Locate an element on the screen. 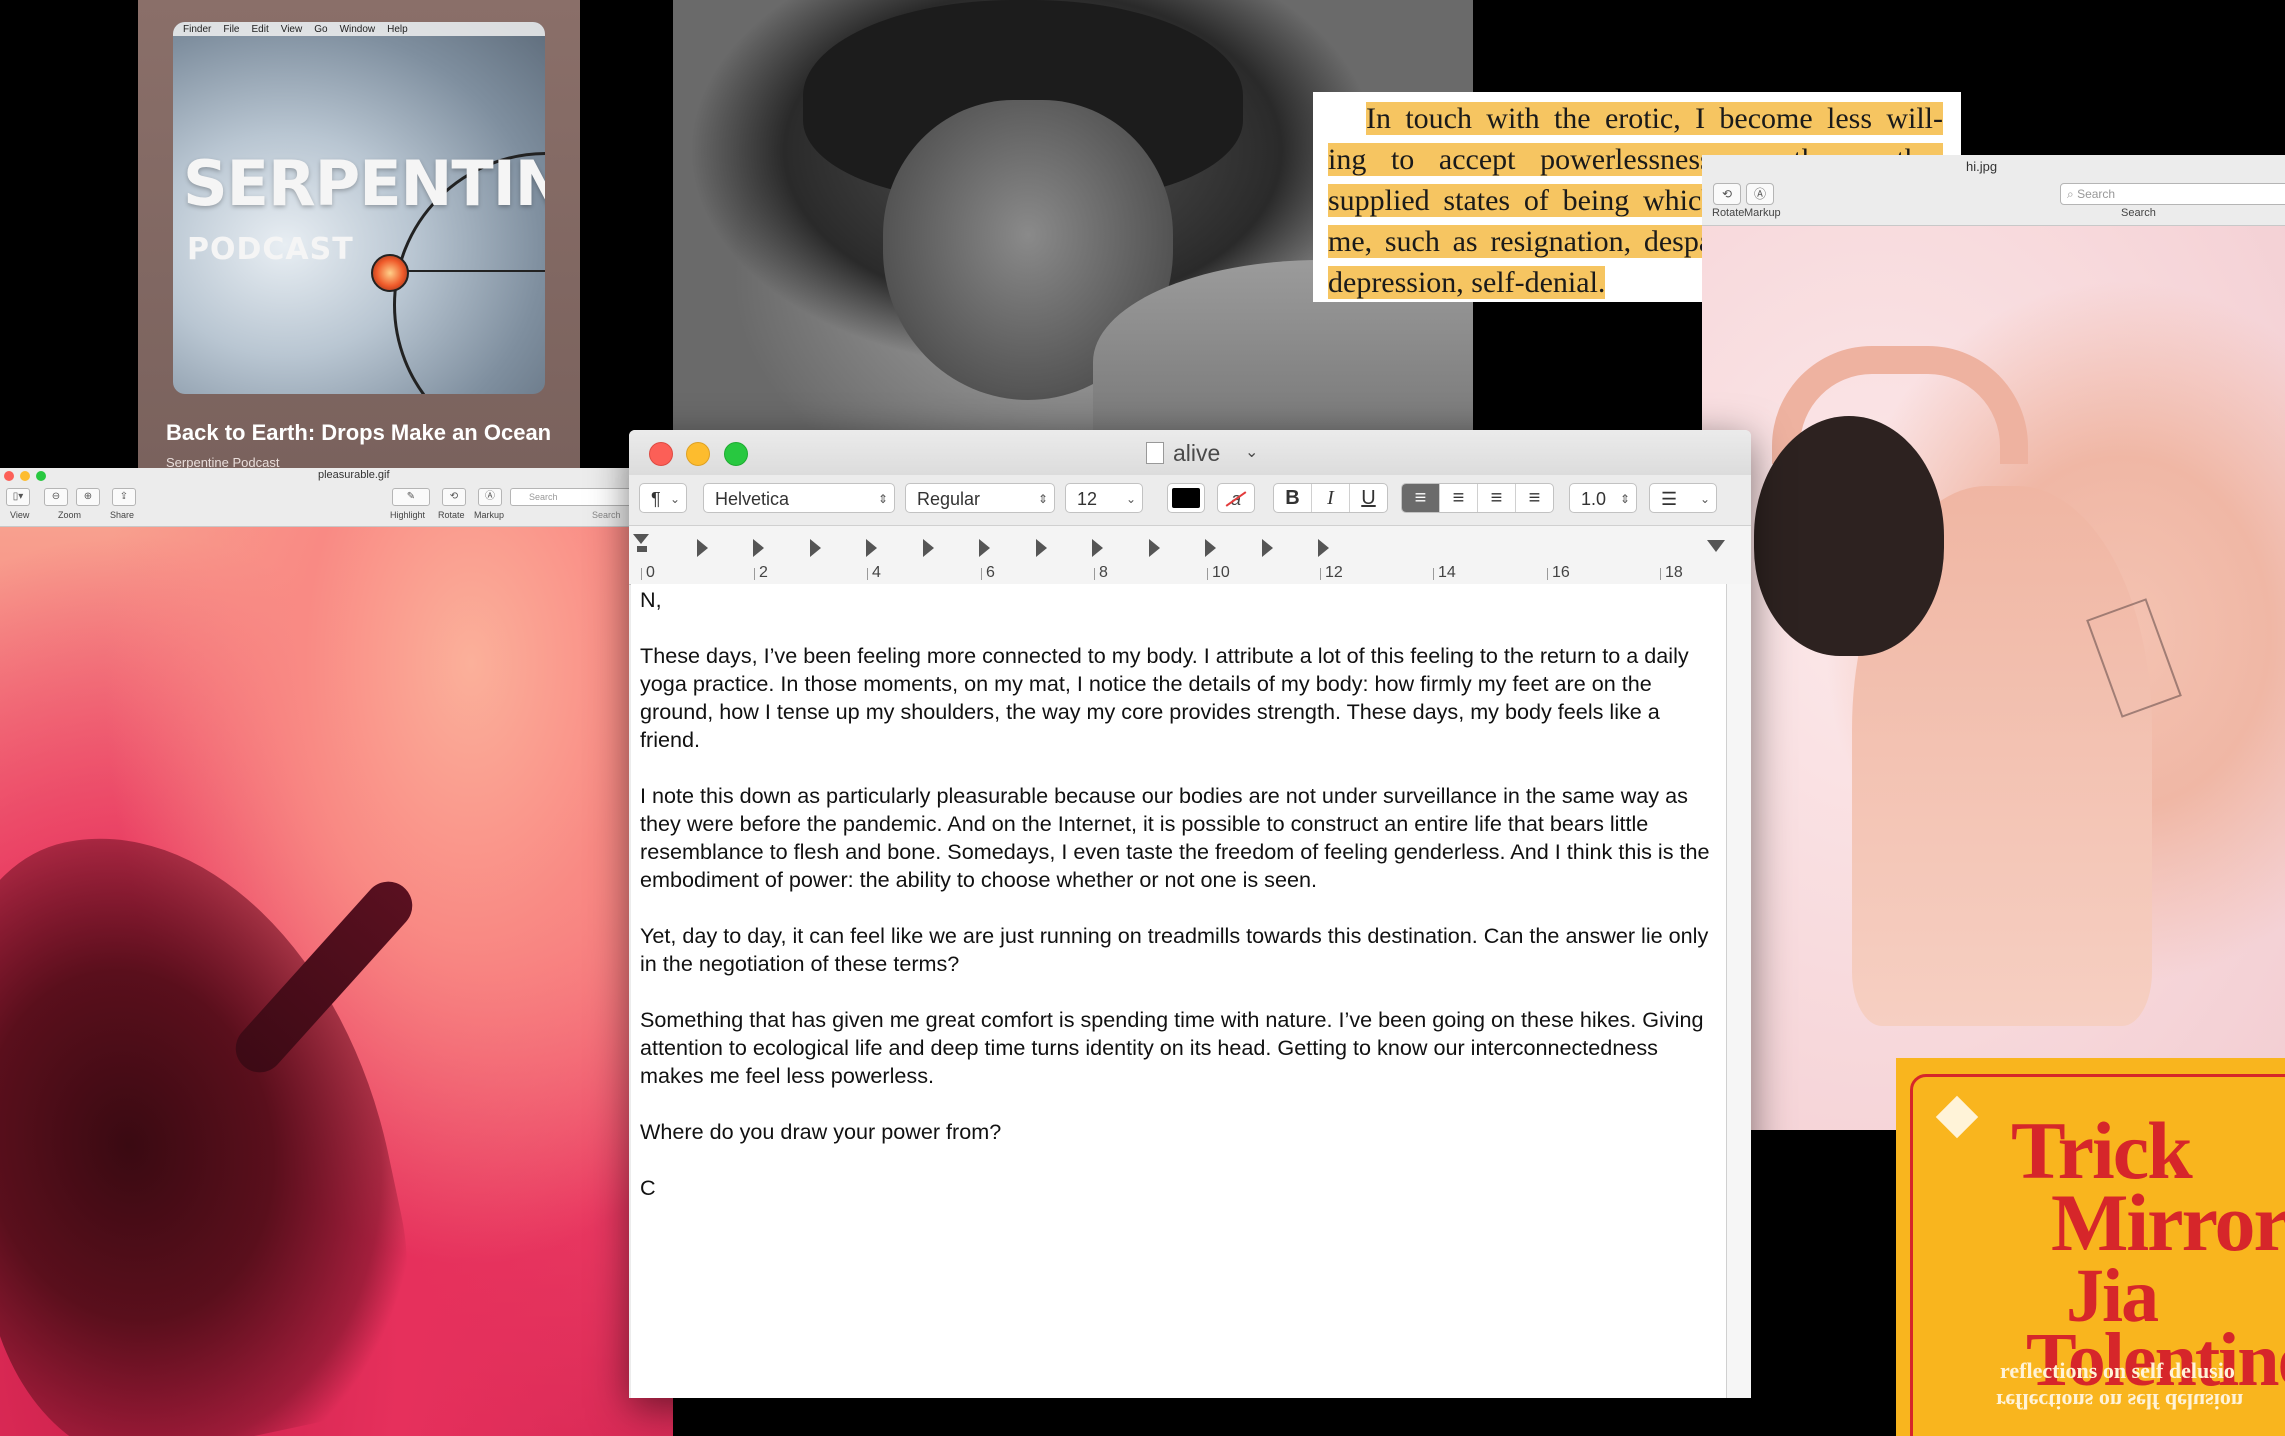  paragraph-styles-button: ¶ ⌄ is located at coordinates (663, 498).